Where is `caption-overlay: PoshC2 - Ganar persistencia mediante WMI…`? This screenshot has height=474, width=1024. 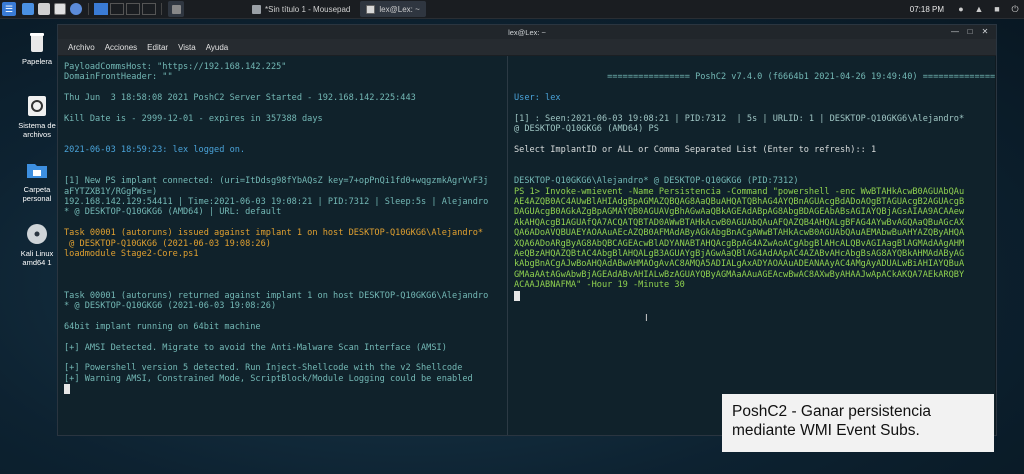
caption-overlay: PoshC2 - Ganar persistencia mediante WMI… is located at coordinates (858, 423).